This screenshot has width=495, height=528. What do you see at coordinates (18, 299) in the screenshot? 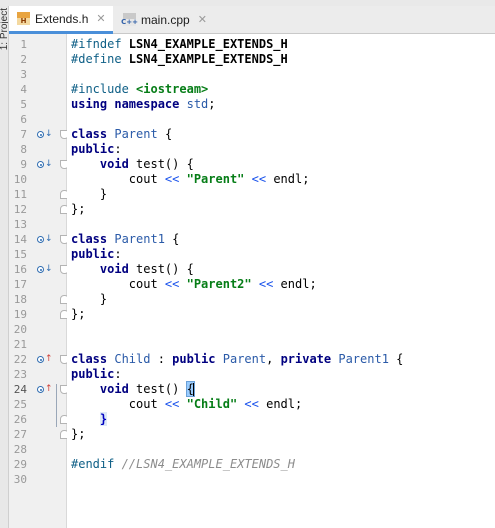
I see `line-number: 18` at bounding box center [18, 299].